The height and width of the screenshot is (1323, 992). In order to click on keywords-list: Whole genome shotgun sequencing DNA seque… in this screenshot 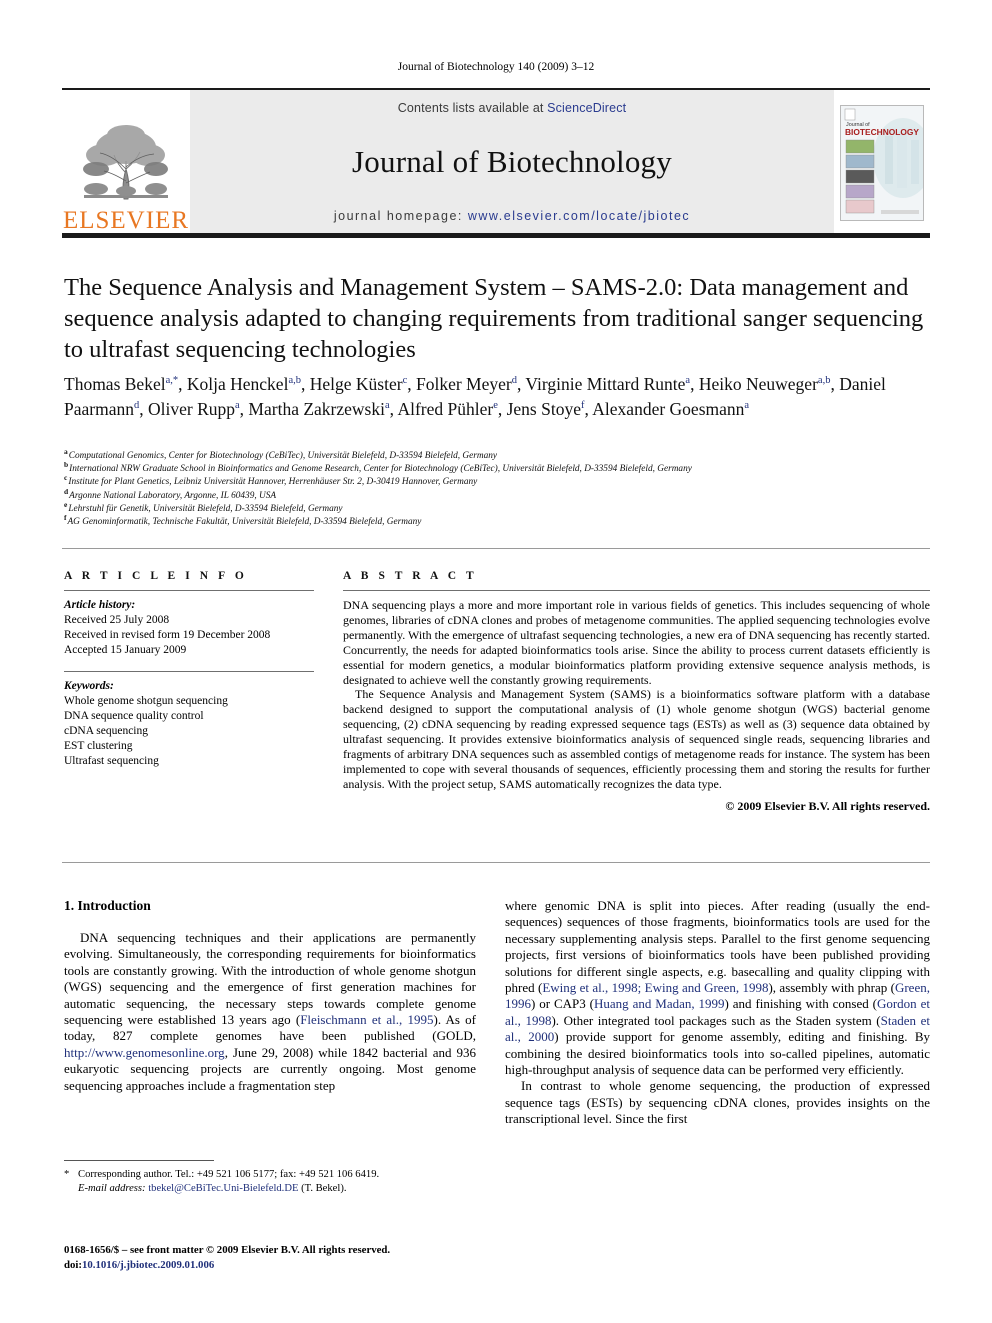, I will do `click(189, 731)`.